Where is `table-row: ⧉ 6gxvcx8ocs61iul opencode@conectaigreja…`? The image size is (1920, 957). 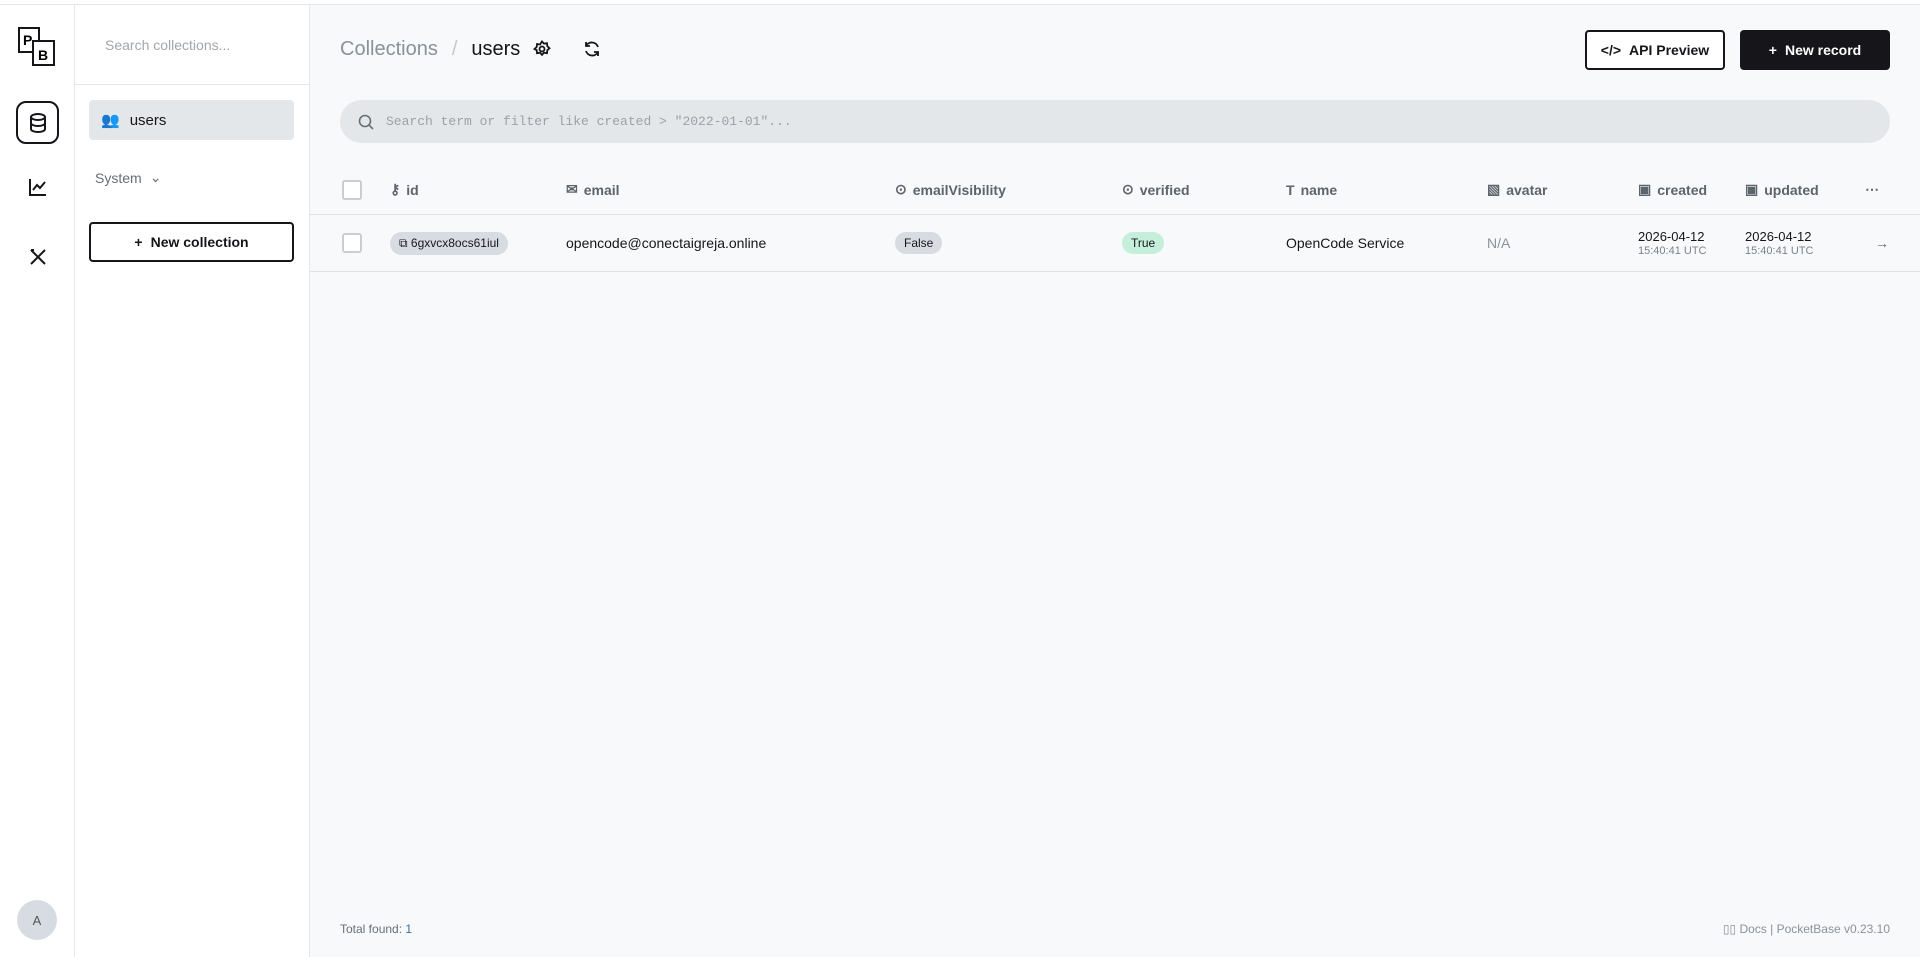
table-row: ⧉ 6gxvcx8ocs61iul opencode@conectaigreja… is located at coordinates (1115, 243).